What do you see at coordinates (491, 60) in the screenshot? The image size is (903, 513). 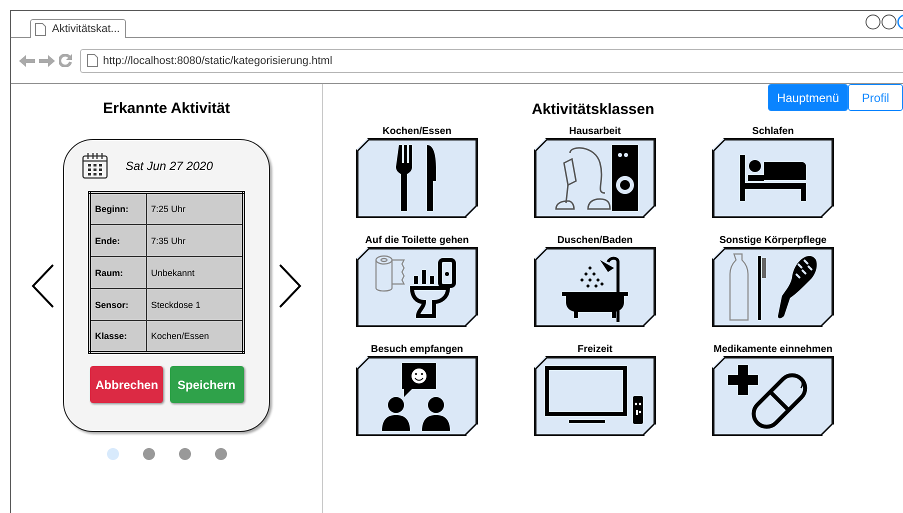 I see `address-bar: http://localhost:8080/static/kategorisierung.html` at bounding box center [491, 60].